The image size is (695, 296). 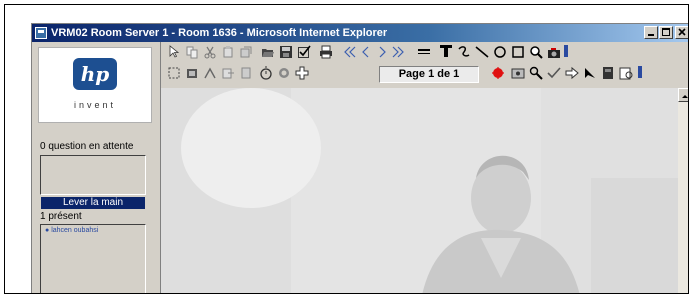 What do you see at coordinates (572, 73) in the screenshot?
I see `arrow-icon` at bounding box center [572, 73].